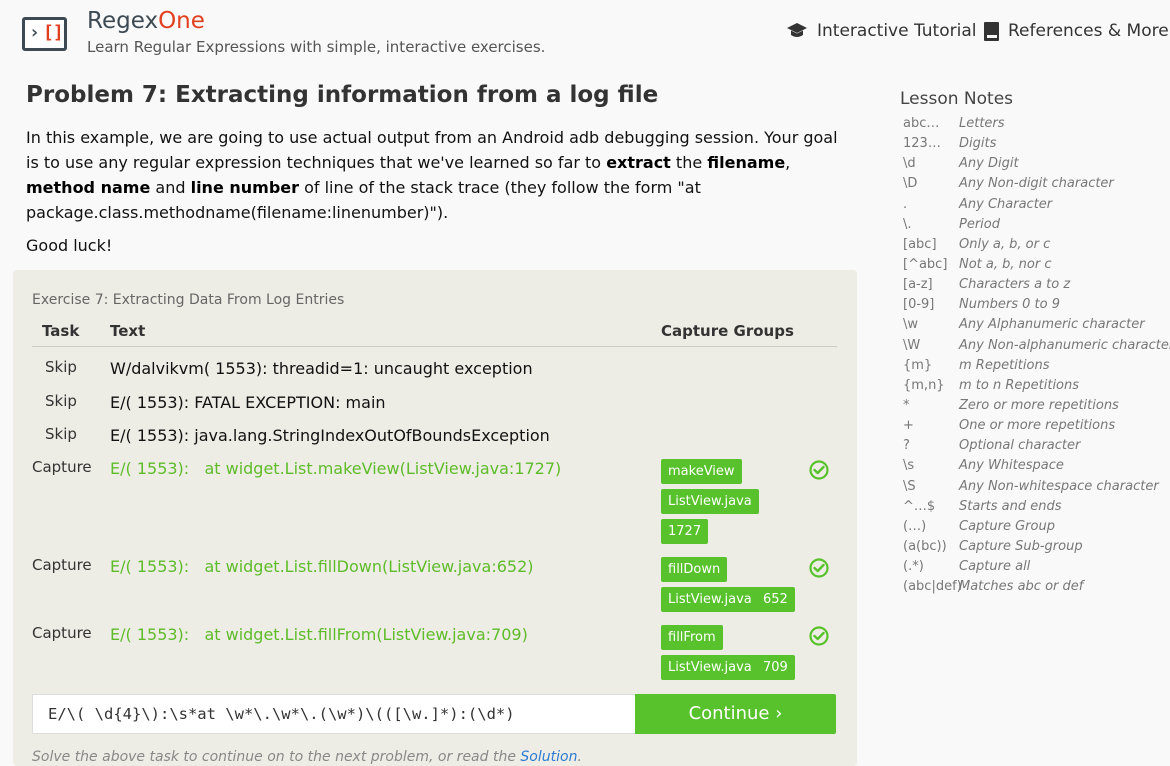 Image resolution: width=1170 pixels, height=766 pixels. What do you see at coordinates (1009, 305) in the screenshot?
I see `note-value: Numbers 0 to 9` at bounding box center [1009, 305].